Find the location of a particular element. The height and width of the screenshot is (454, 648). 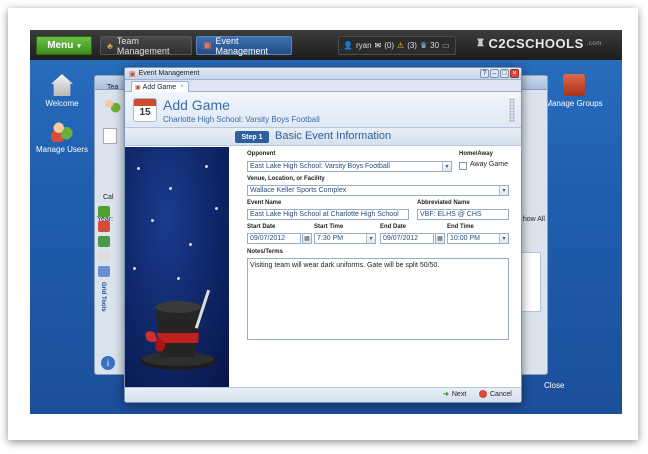

desktop-icon-welcome: Welcome is located at coordinates (62, 91).